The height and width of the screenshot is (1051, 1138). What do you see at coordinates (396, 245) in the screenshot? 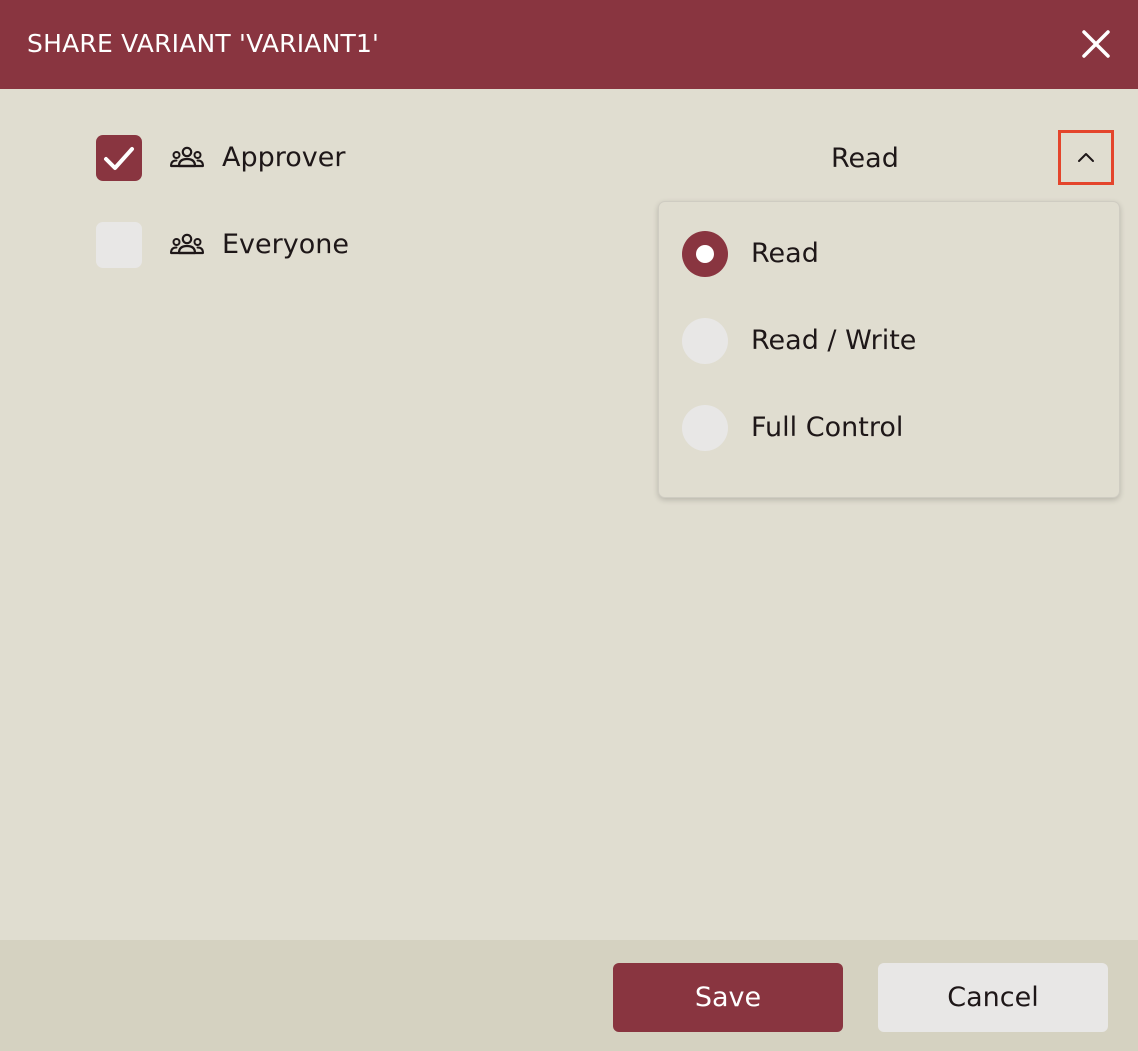
I see `share-row-everyone: Everyone` at bounding box center [396, 245].